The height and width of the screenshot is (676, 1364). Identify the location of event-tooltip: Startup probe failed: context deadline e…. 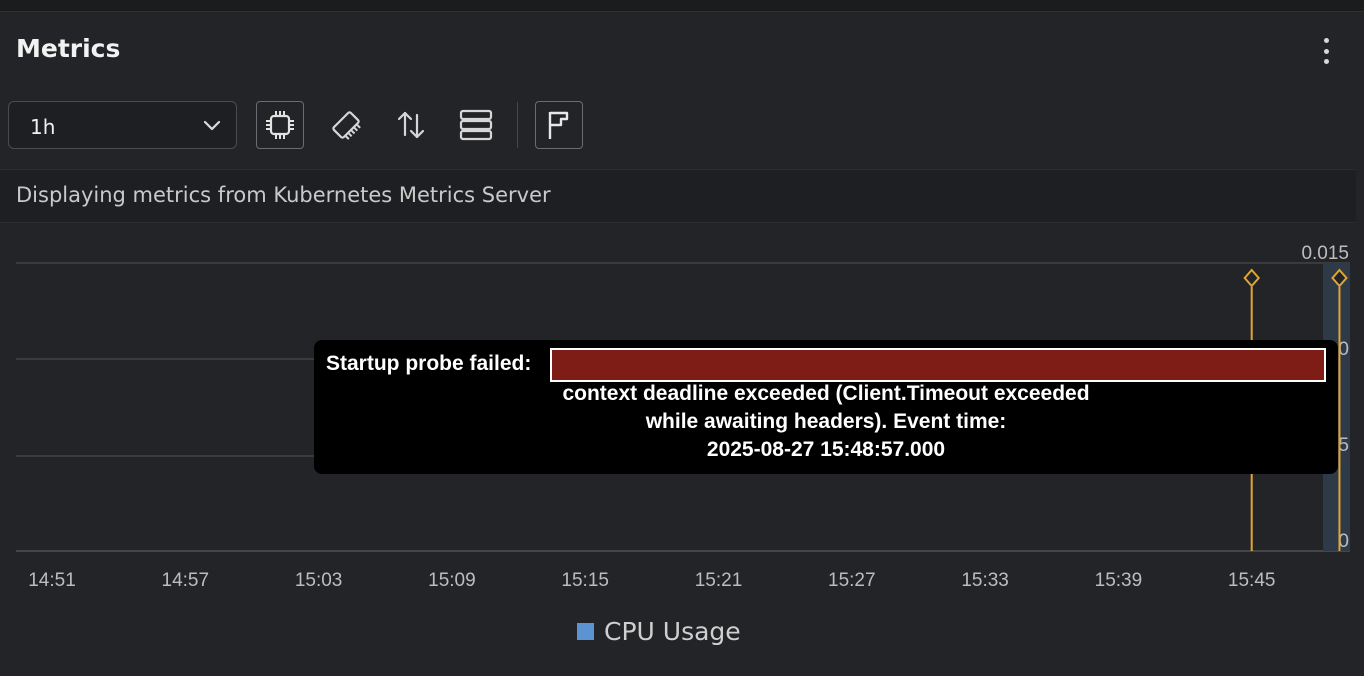
(826, 407).